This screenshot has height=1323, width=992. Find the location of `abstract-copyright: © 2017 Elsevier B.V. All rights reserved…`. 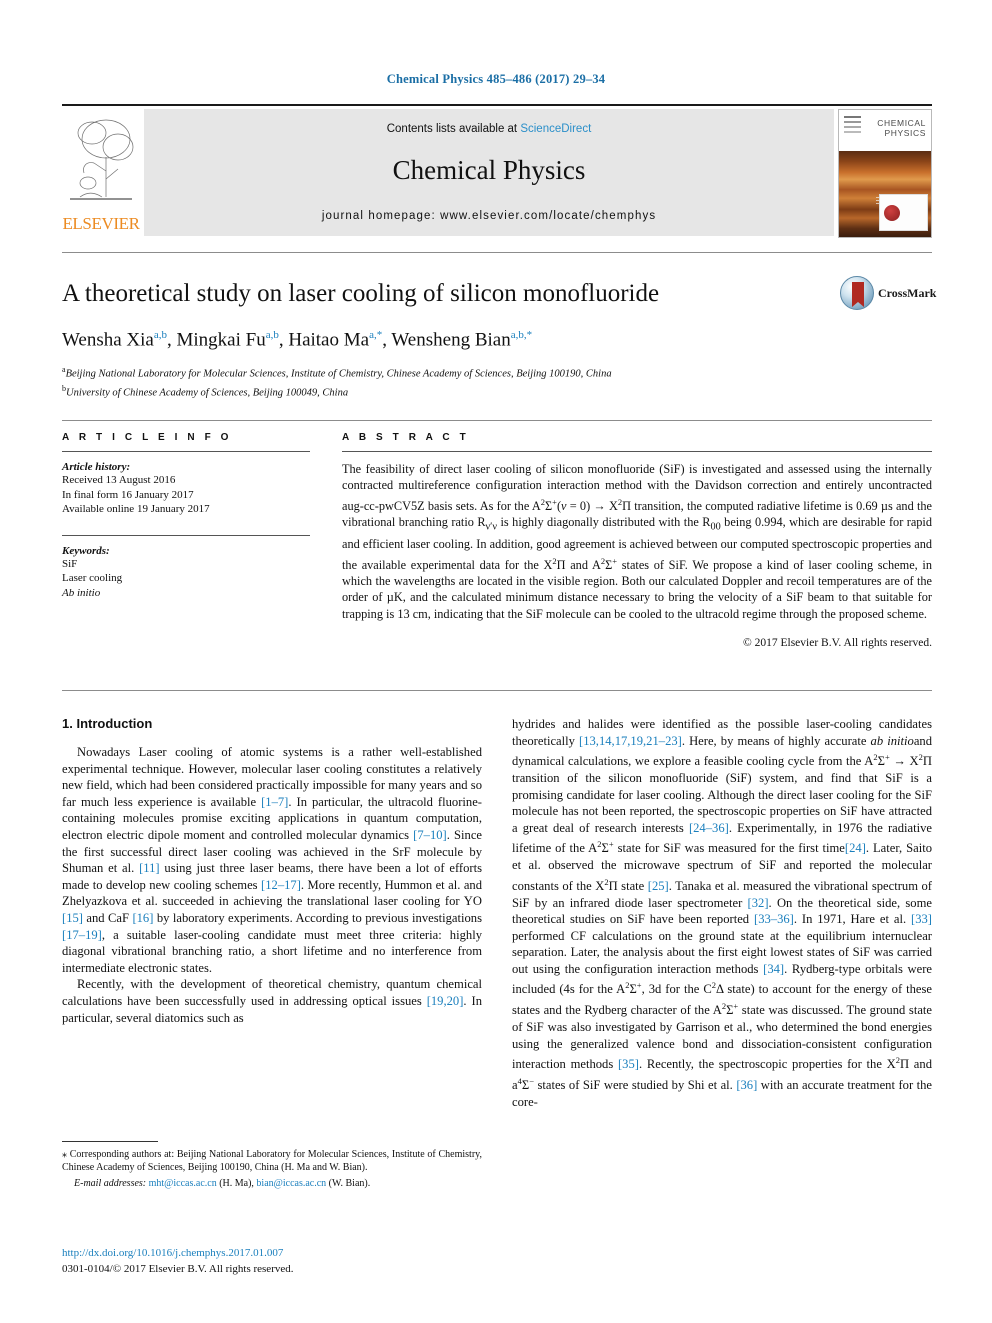

abstract-copyright: © 2017 Elsevier B.V. All rights reserved… is located at coordinates (837, 643).